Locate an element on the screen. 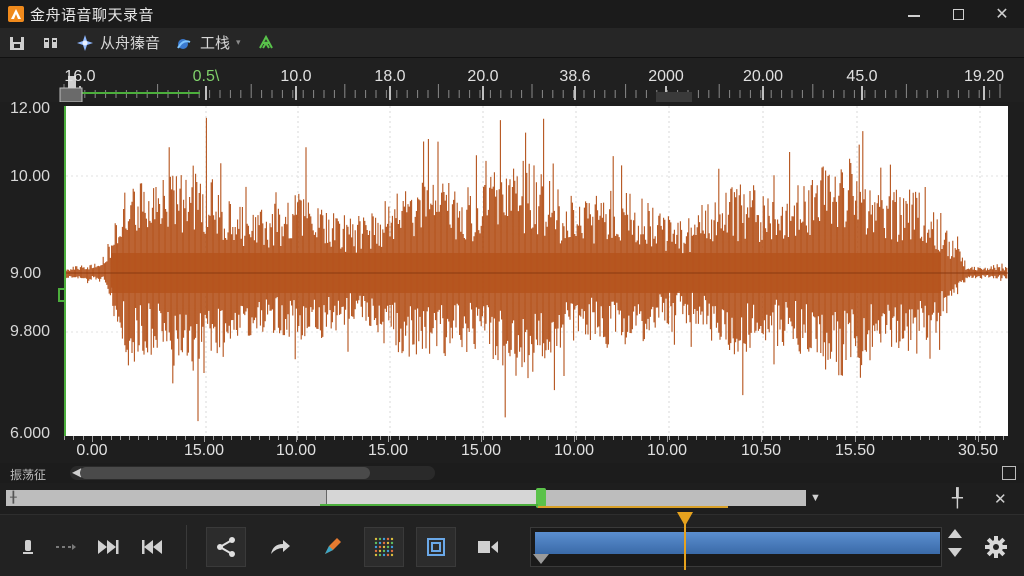 This screenshot has height=576, width=1024. skip-button is located at coordinates (66, 547).